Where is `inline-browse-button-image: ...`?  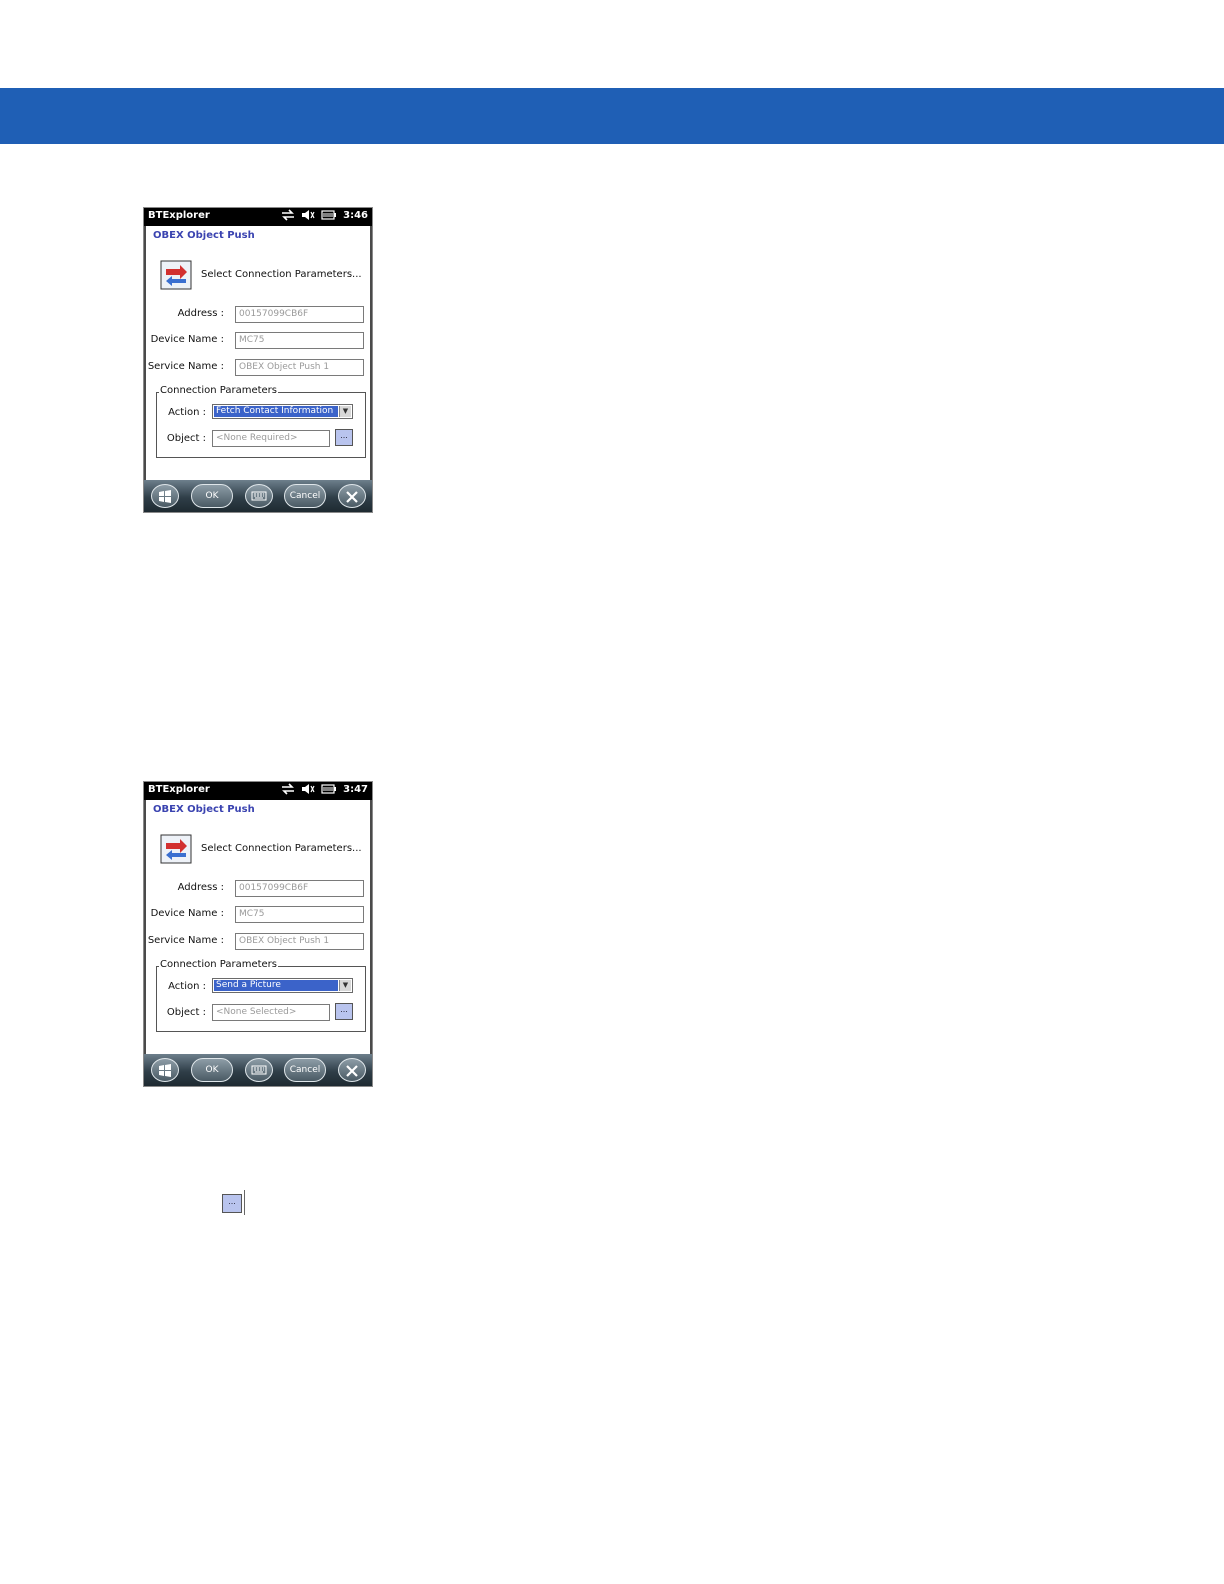
inline-browse-button-image: ... is located at coordinates (232, 1203).